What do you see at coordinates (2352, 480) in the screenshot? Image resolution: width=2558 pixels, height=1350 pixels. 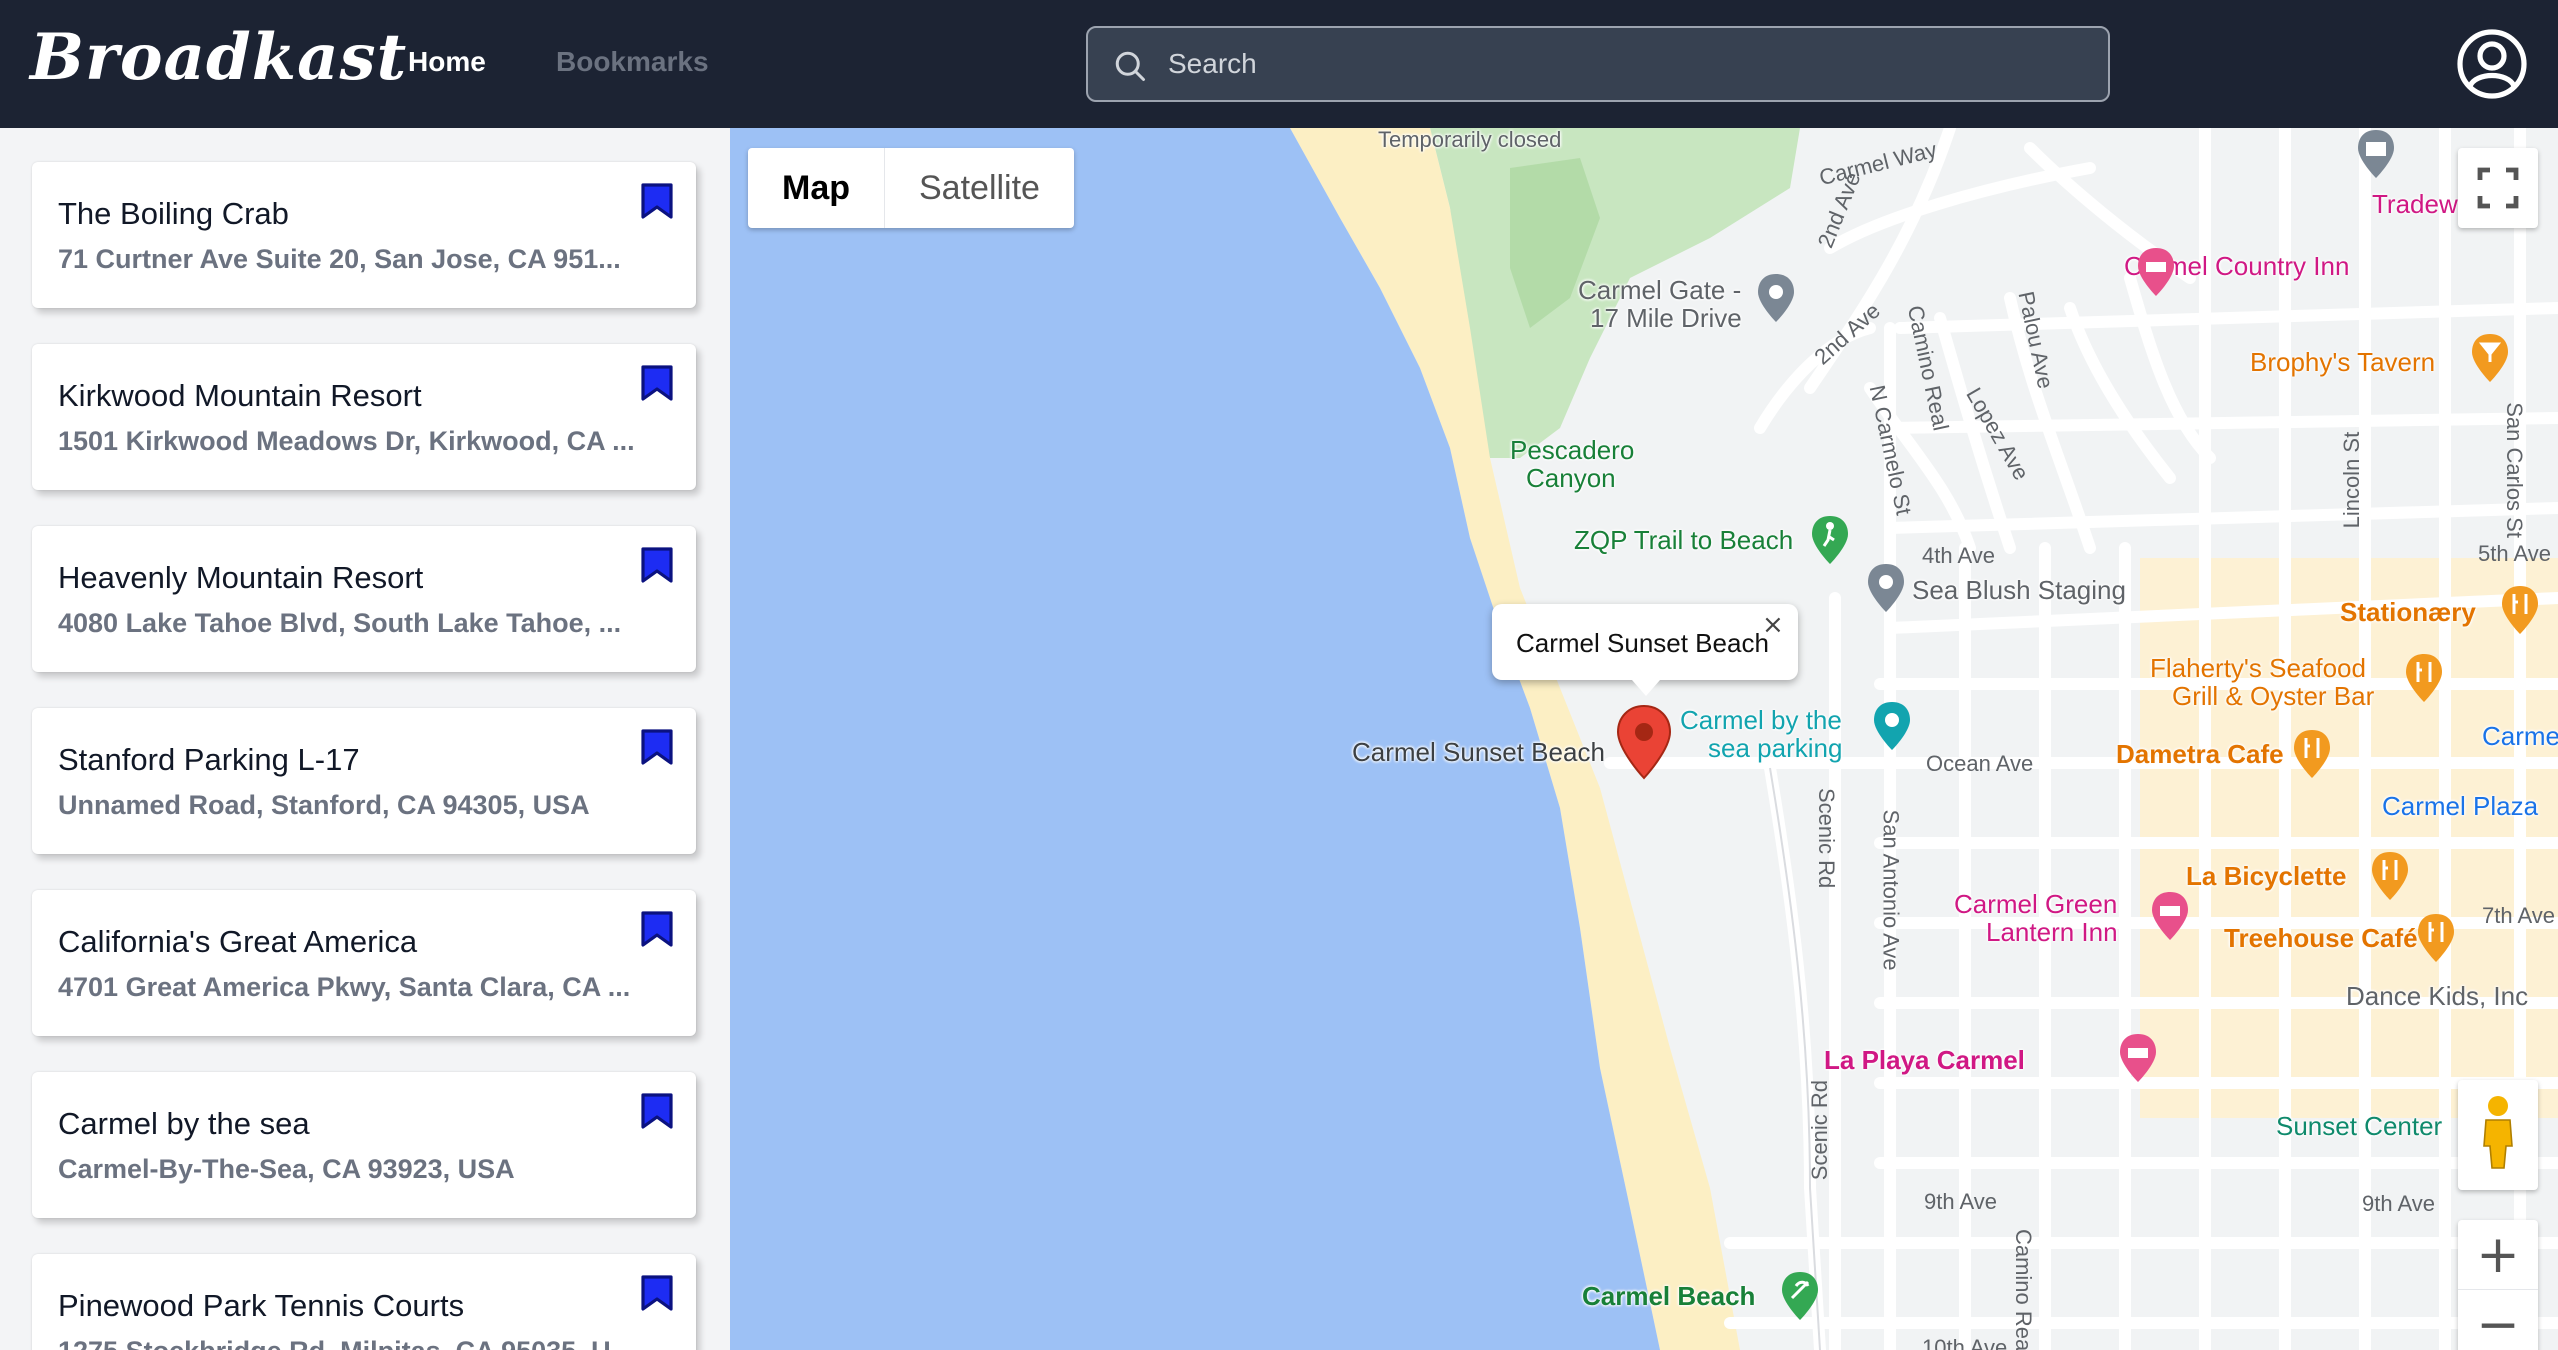 I see `map-label: Lincoln St` at bounding box center [2352, 480].